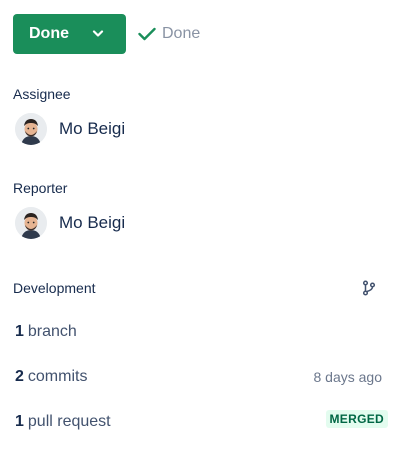 The image size is (405, 463). I want to click on pull-requests-link: 1 pull request, so click(63, 422).